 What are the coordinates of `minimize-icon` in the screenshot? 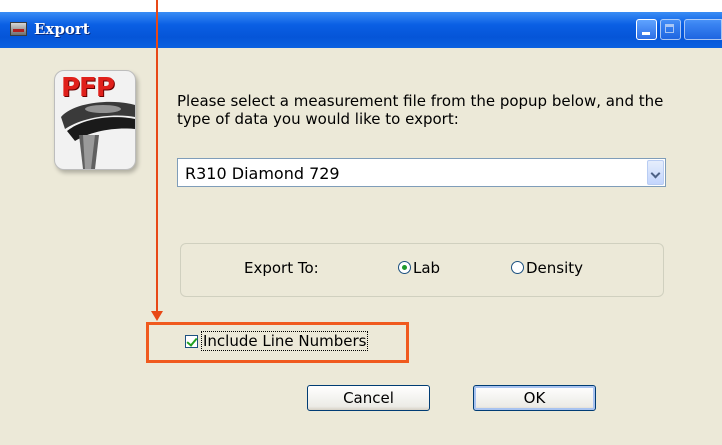 It's located at (646, 29).